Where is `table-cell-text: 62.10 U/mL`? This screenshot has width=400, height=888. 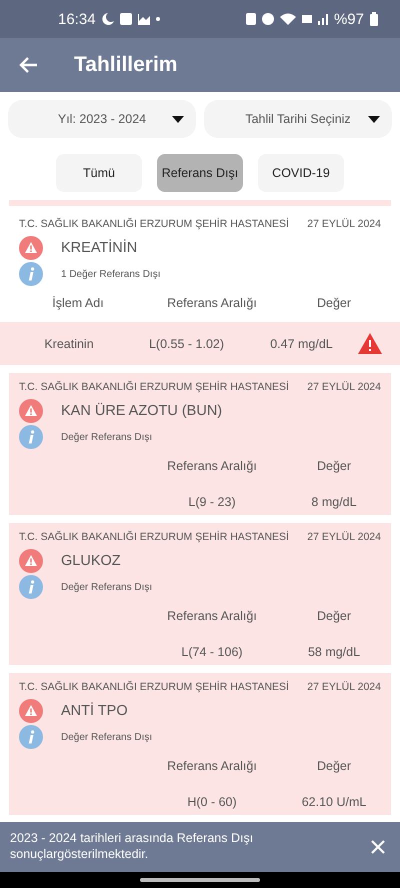 table-cell-text: 62.10 U/mL is located at coordinates (334, 801).